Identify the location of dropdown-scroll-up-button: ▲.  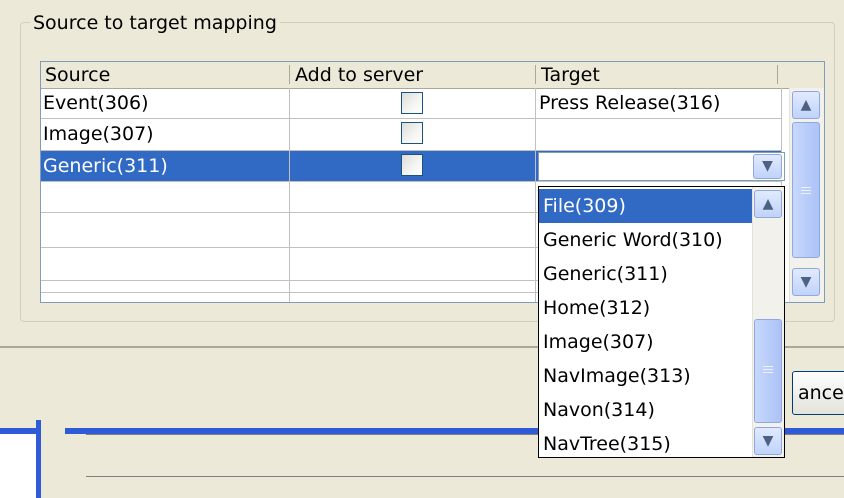
(768, 204).